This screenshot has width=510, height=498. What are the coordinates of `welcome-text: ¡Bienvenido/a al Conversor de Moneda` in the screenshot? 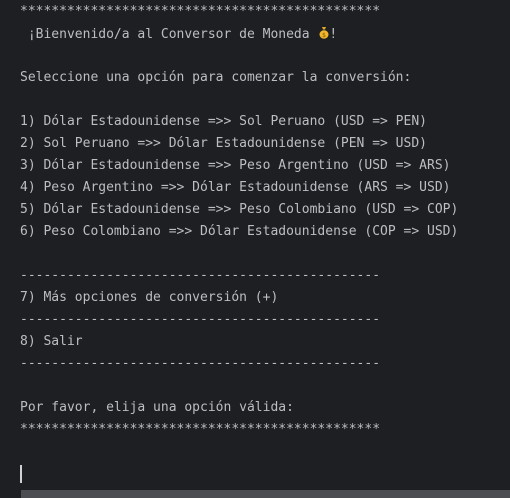 It's located at (169, 34).